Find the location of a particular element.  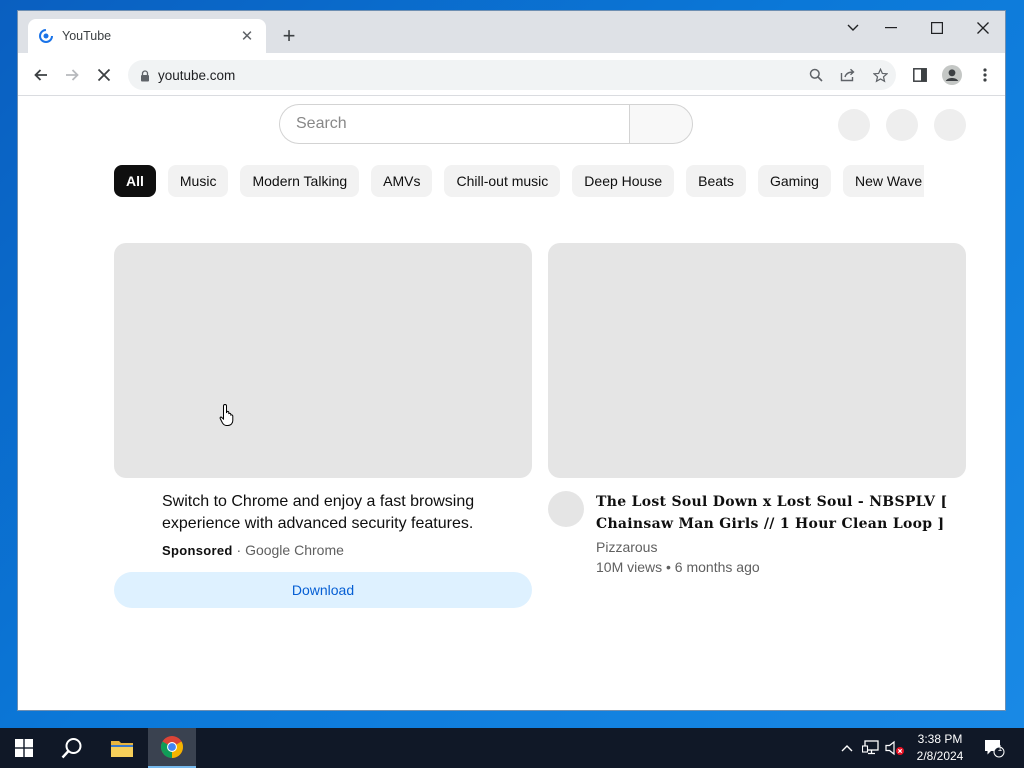

windows-logo-icon is located at coordinates (24, 748).